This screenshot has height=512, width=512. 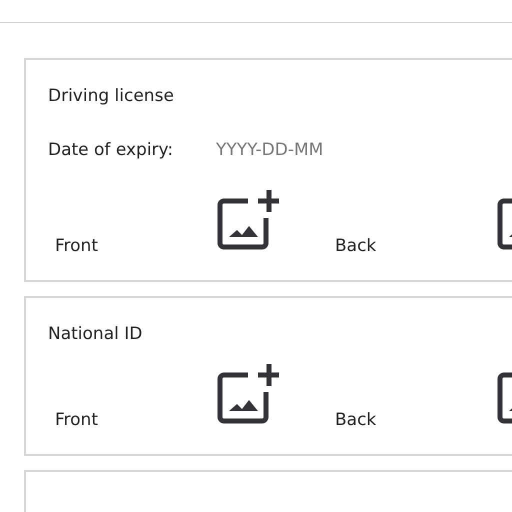 What do you see at coordinates (316, 150) in the screenshot?
I see `date-input-field: YYYY-DD-MM` at bounding box center [316, 150].